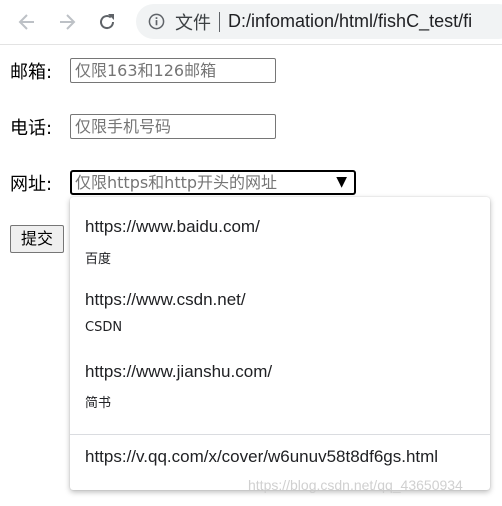  Describe the element at coordinates (98, 259) in the screenshot. I see `option-label: 百度` at that location.